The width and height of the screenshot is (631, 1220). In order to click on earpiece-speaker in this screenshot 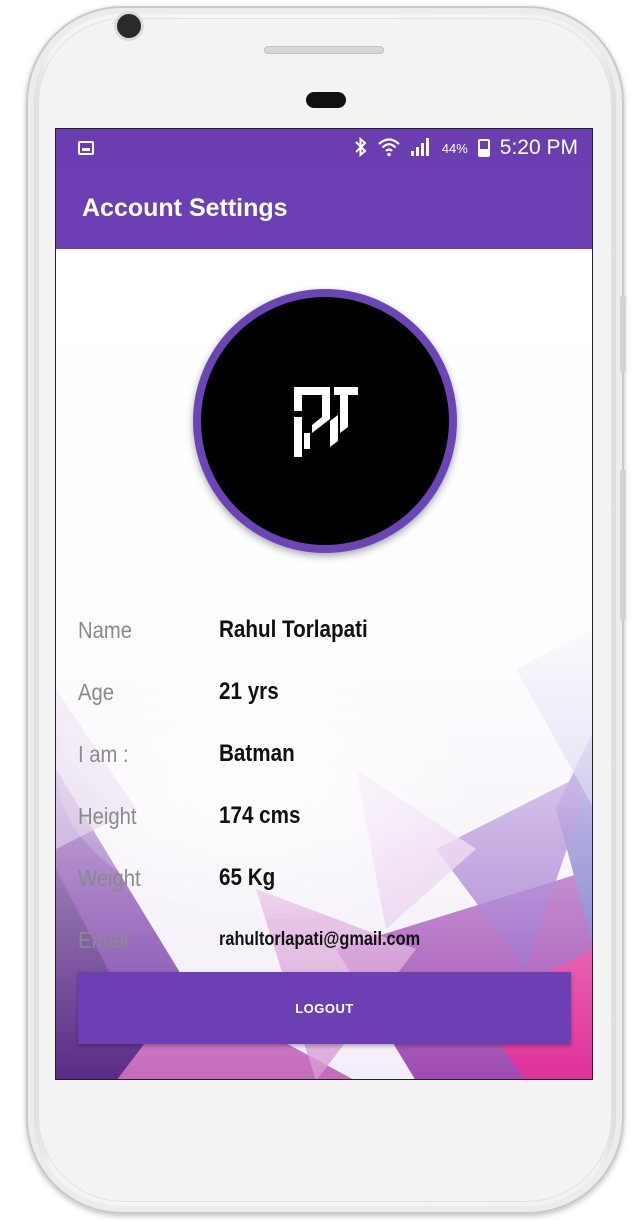, I will do `click(324, 50)`.